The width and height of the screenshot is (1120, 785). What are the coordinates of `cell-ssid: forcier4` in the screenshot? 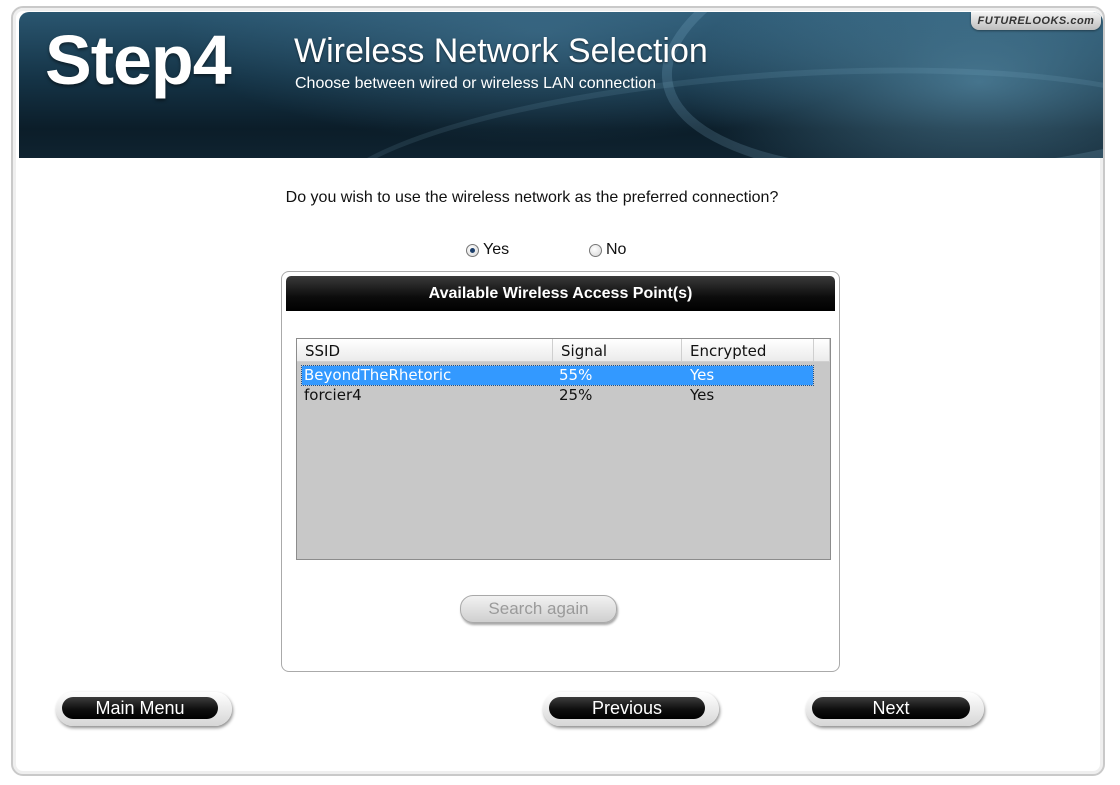 It's located at (333, 395).